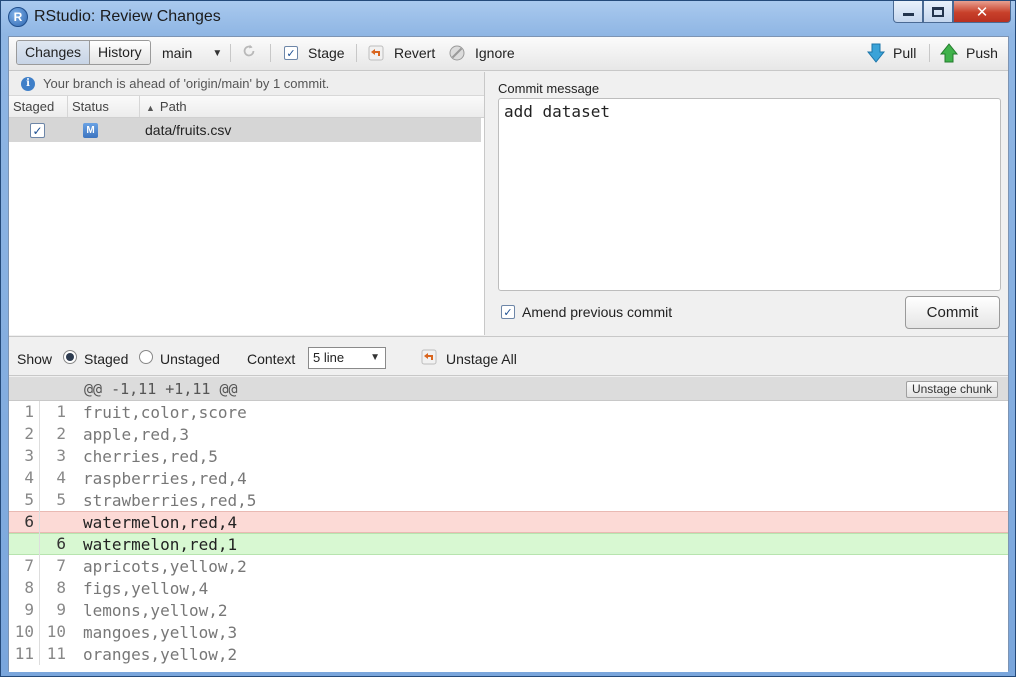 Image resolution: width=1016 pixels, height=677 pixels. I want to click on new-line-number: 11, so click(56, 653).